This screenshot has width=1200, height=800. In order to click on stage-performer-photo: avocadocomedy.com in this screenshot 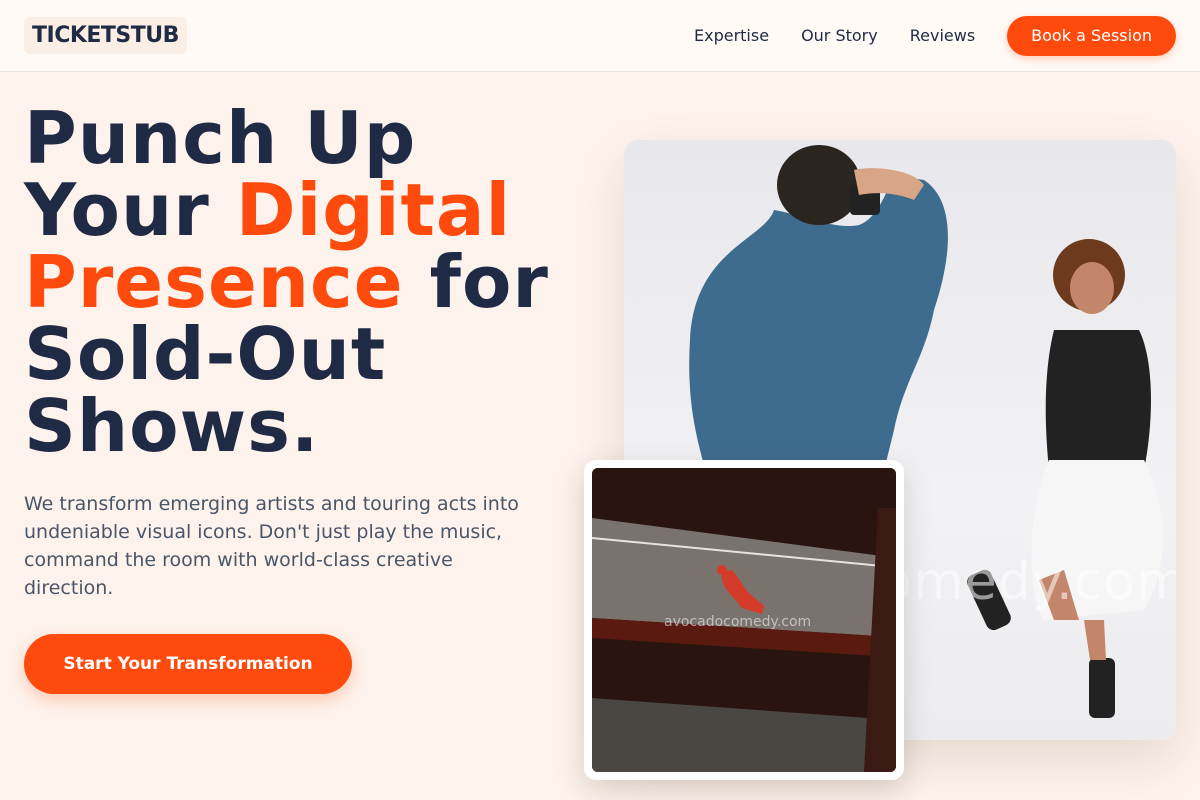, I will do `click(744, 620)`.